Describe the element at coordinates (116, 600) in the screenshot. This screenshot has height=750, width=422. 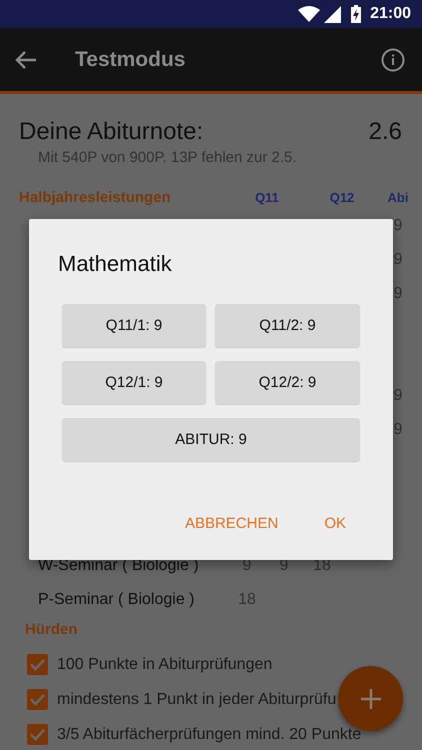
I see `subject-name: P-Seminar ( Biologie )` at that location.